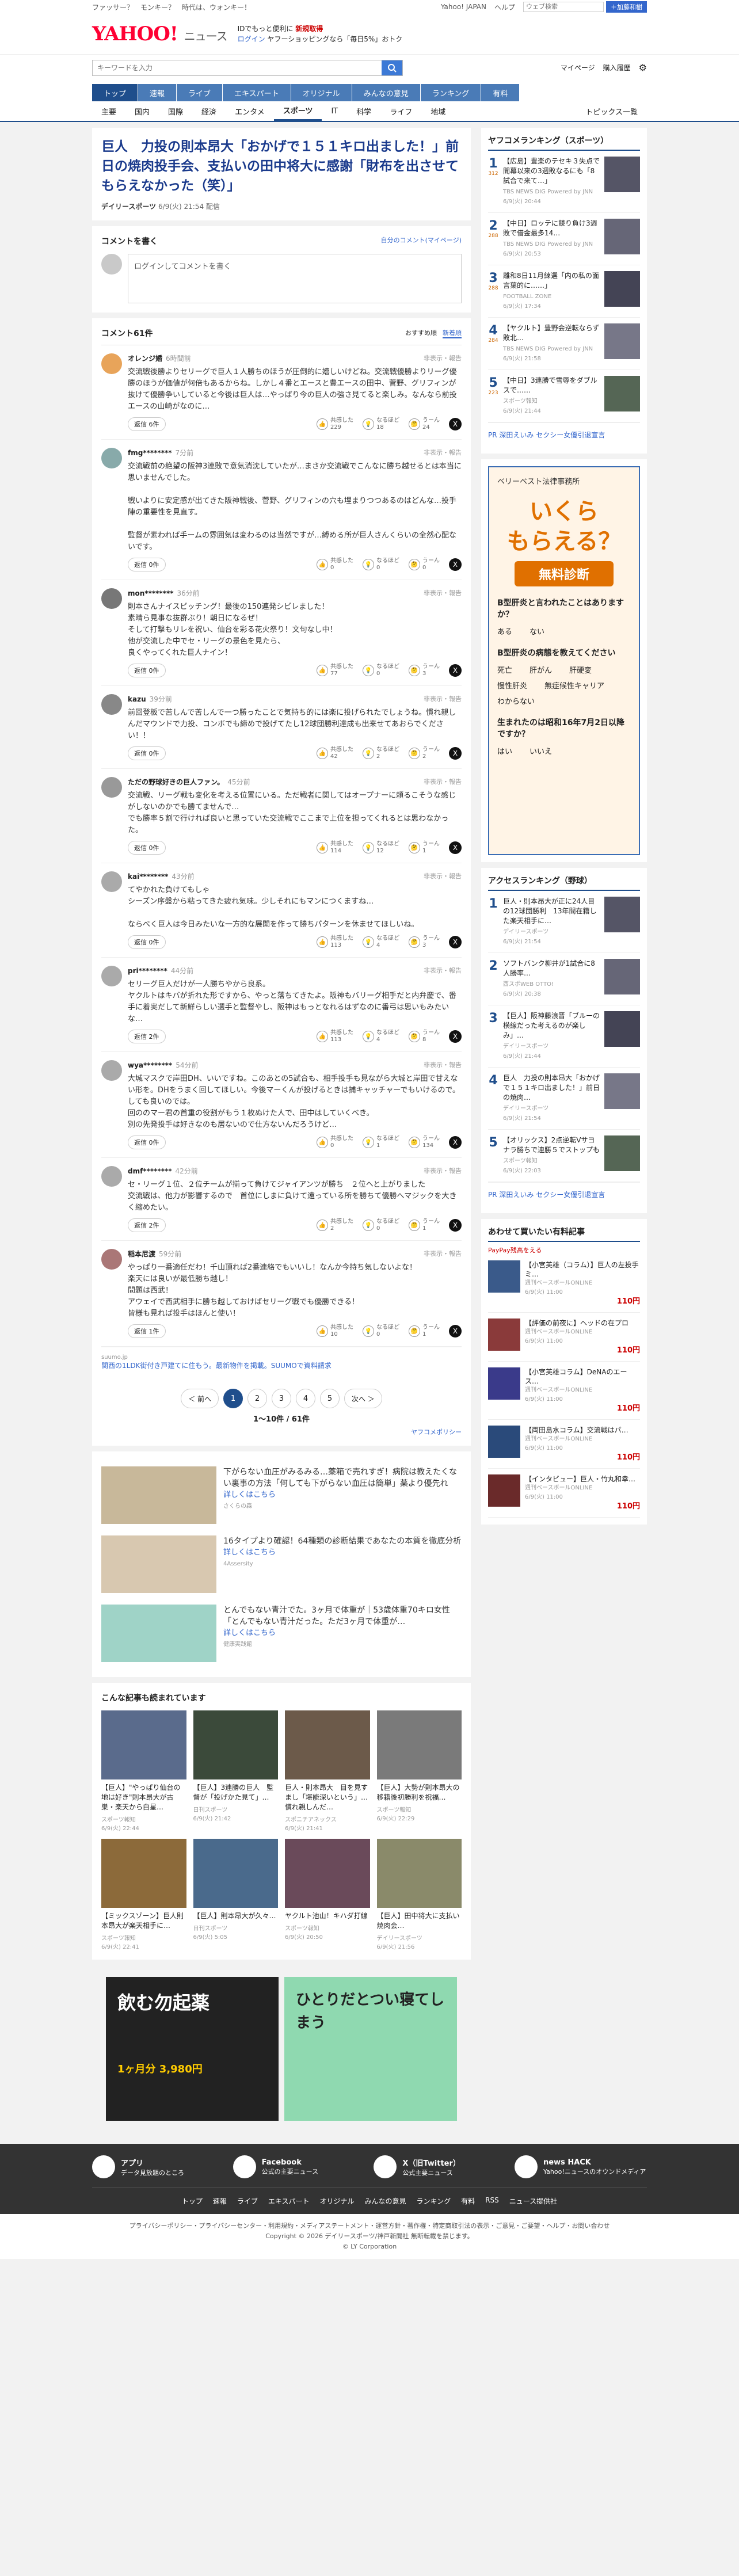 The width and height of the screenshot is (739, 2576). What do you see at coordinates (643, 67) in the screenshot?
I see `gear-icon: ⚙` at bounding box center [643, 67].